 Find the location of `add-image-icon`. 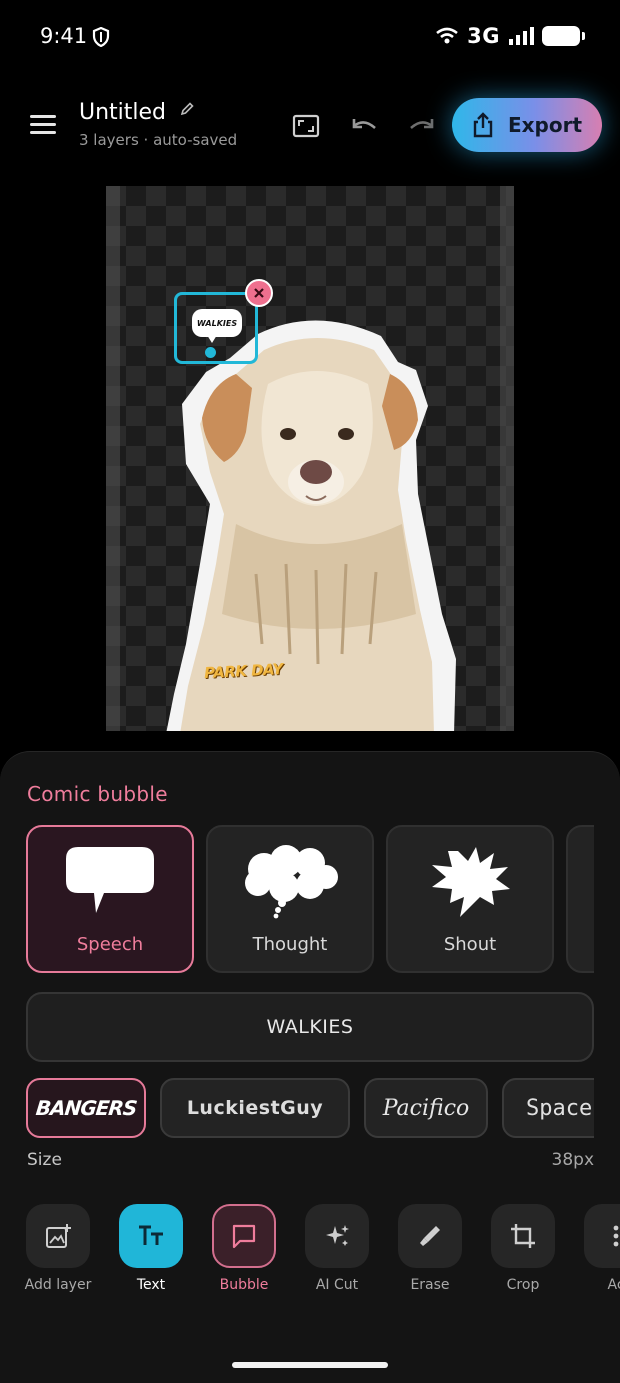

add-image-icon is located at coordinates (58, 1236).